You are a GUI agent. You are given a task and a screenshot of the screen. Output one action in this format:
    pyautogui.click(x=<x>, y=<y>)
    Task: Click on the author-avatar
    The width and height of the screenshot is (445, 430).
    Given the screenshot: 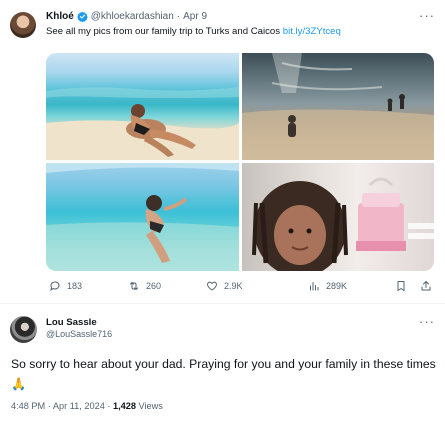 What is the action you would take?
    pyautogui.click(x=23, y=25)
    